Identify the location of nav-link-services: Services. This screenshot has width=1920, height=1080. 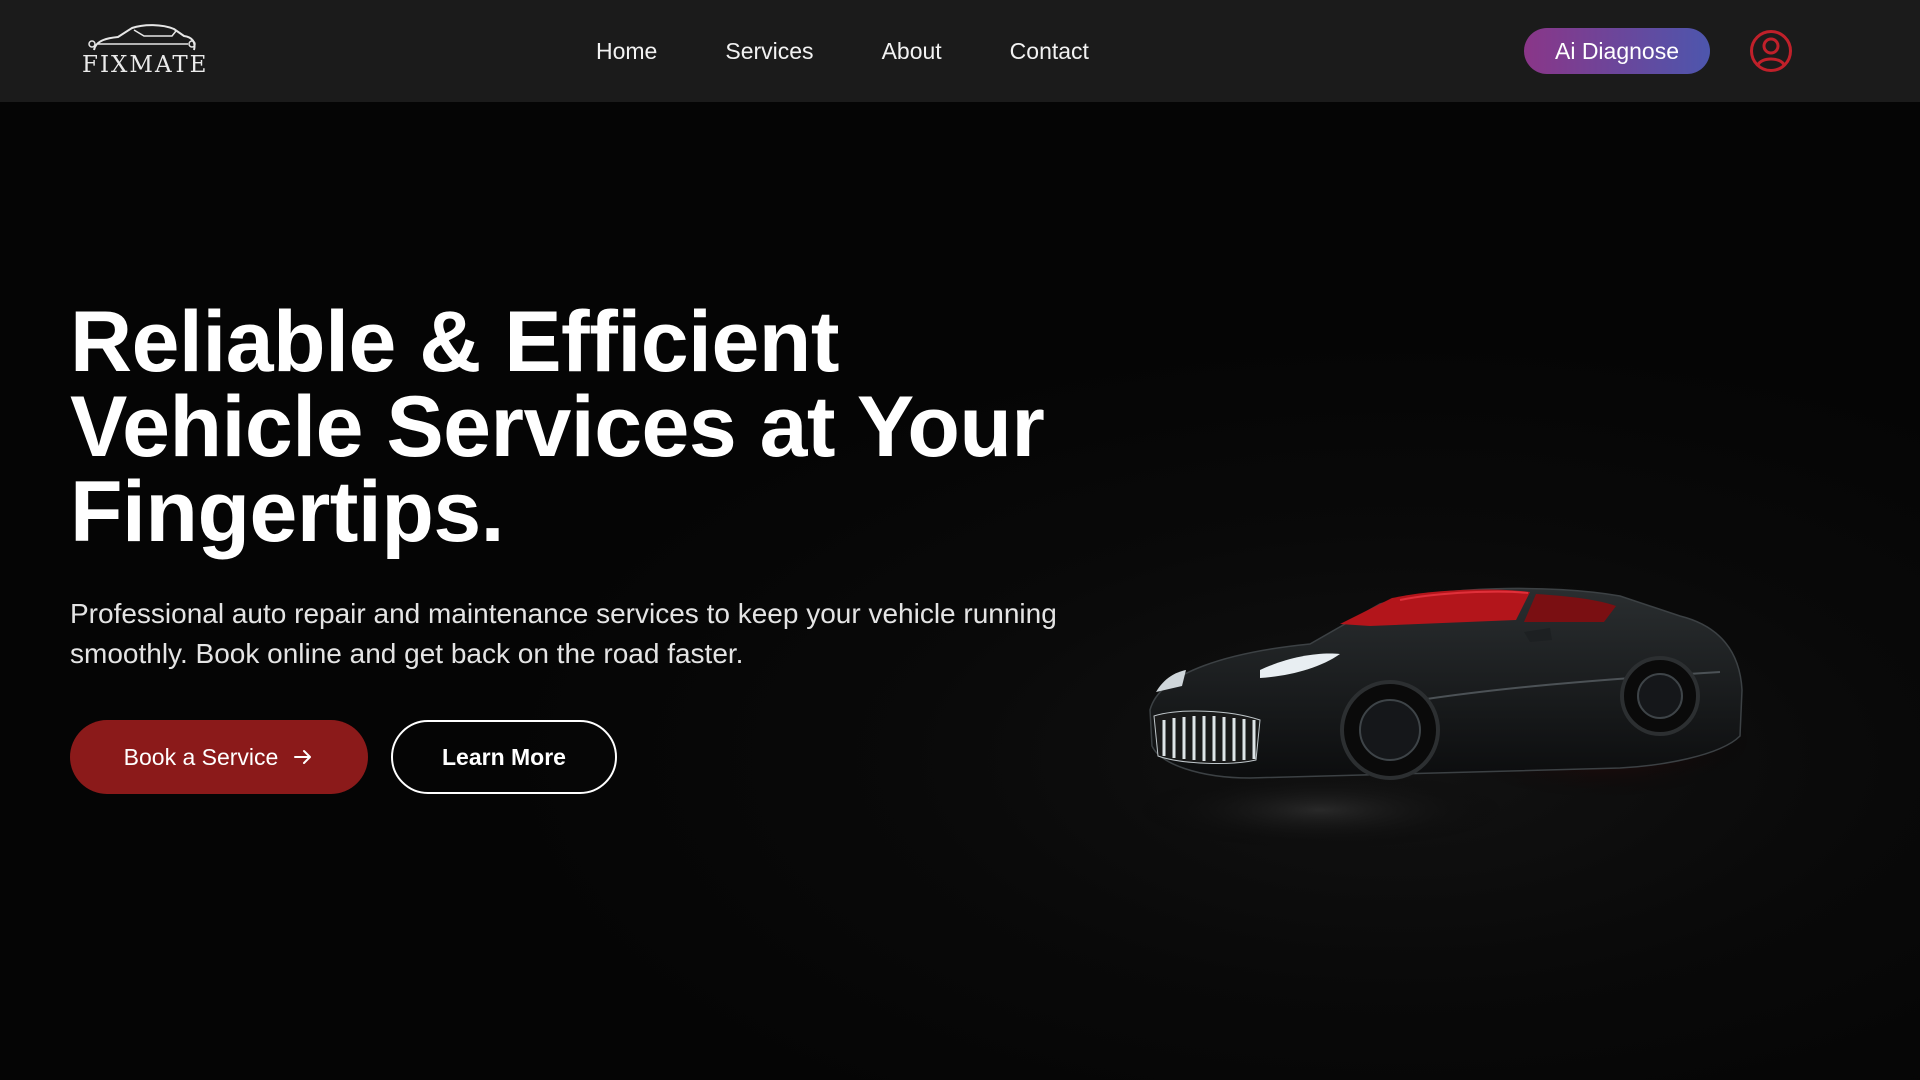
(769, 51).